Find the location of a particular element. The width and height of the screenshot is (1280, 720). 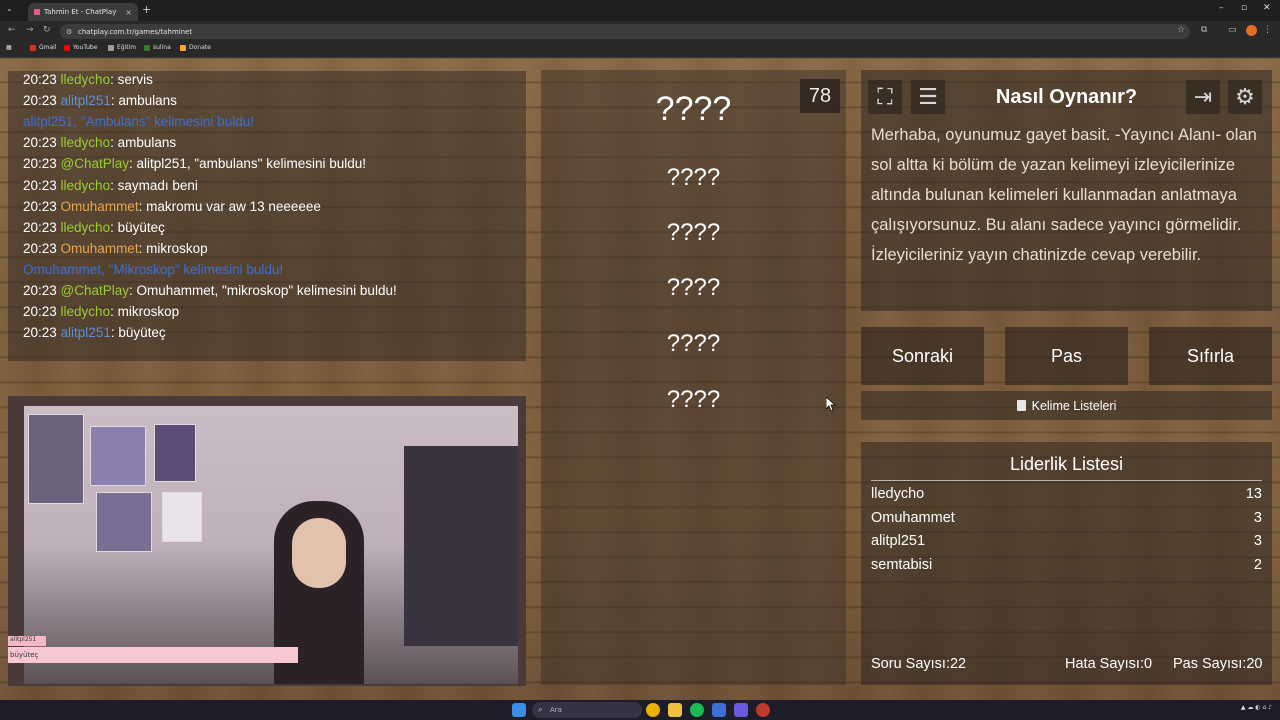

chat-text: : saymadı beni is located at coordinates (154, 185).